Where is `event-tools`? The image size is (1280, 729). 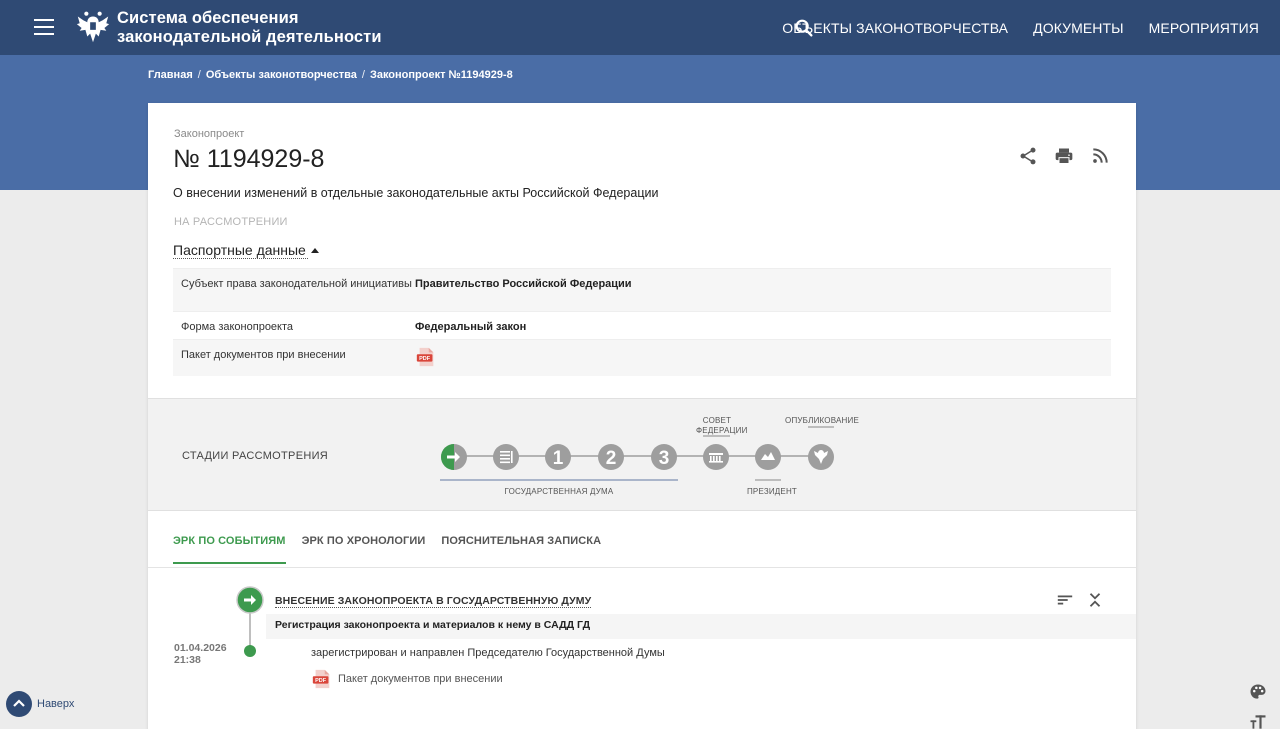
event-tools is located at coordinates (1080, 600).